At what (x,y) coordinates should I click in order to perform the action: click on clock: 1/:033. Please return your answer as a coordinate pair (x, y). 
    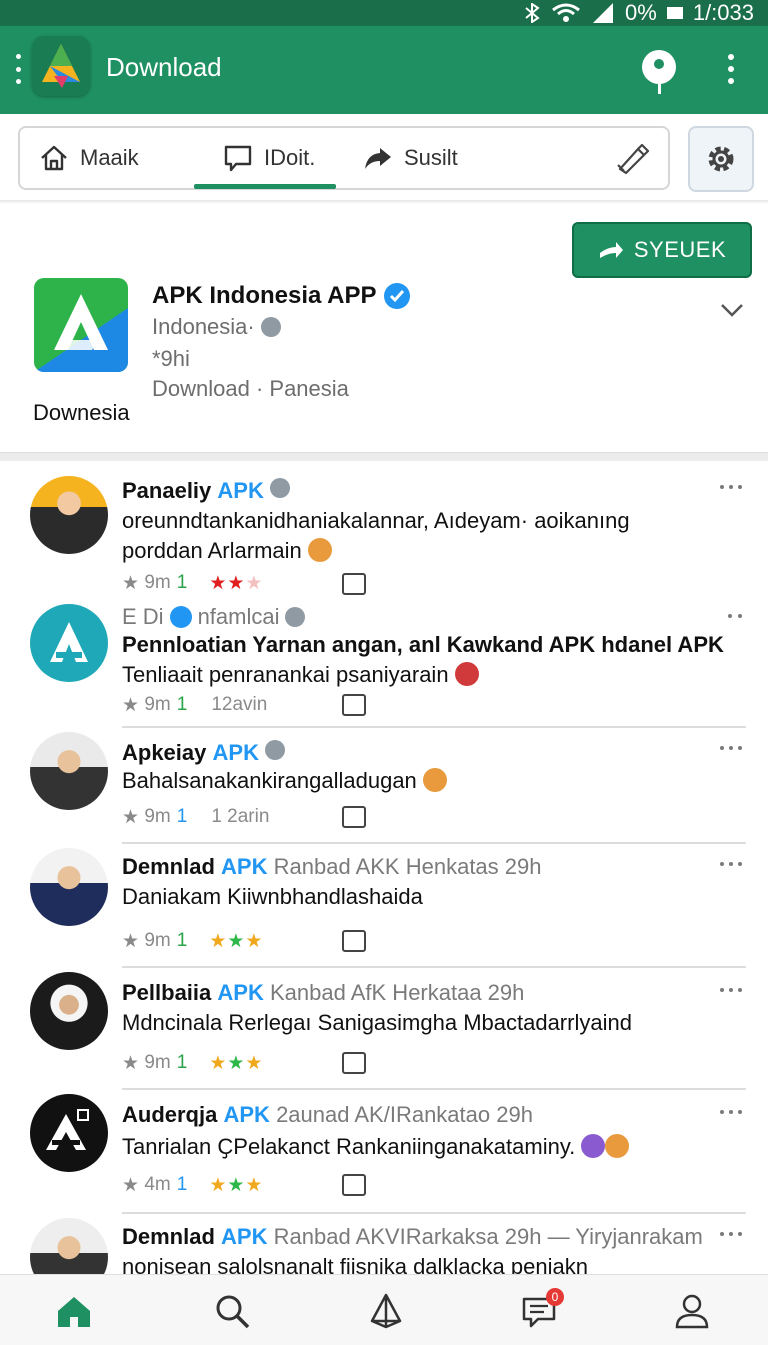
    Looking at the image, I should click on (723, 12).